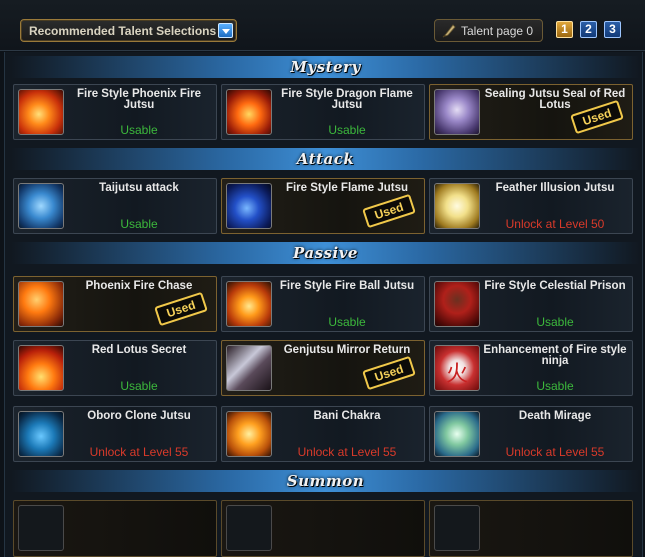 The width and height of the screenshot is (645, 557). Describe the element at coordinates (449, 31) in the screenshot. I see `brush-icon` at that location.